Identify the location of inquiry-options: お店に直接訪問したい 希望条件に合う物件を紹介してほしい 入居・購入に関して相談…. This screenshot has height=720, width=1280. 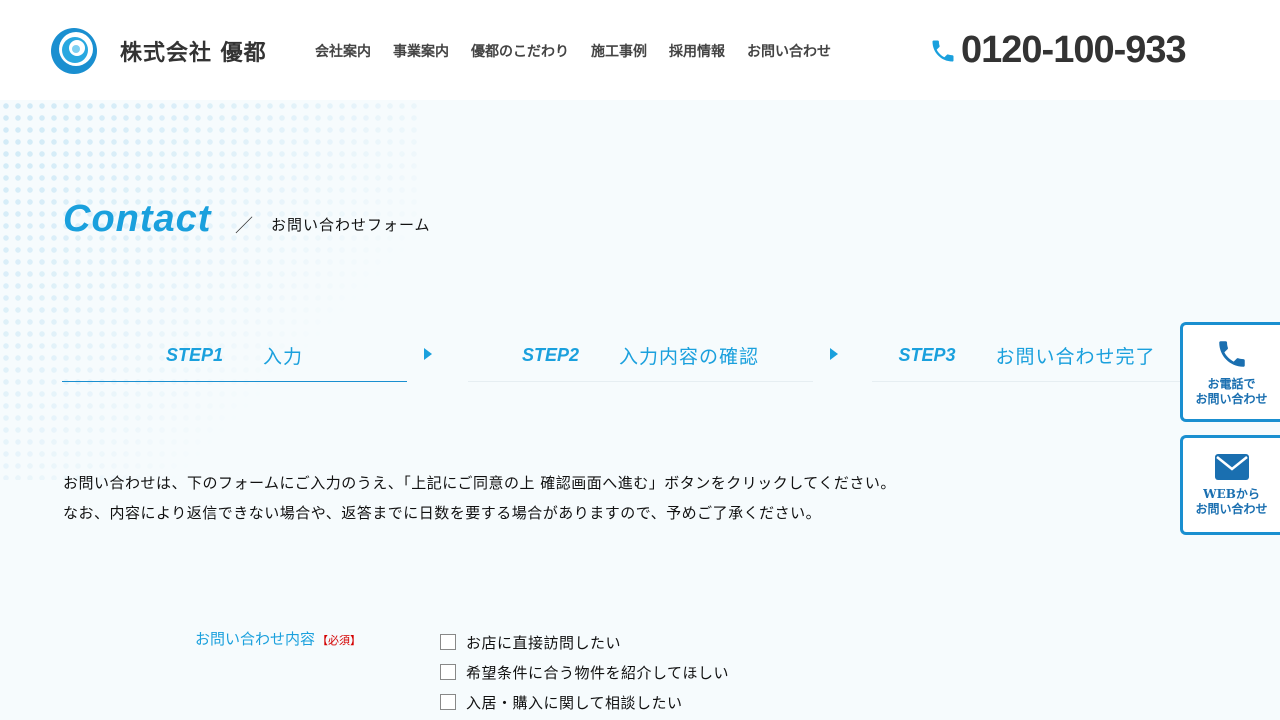
(584, 672).